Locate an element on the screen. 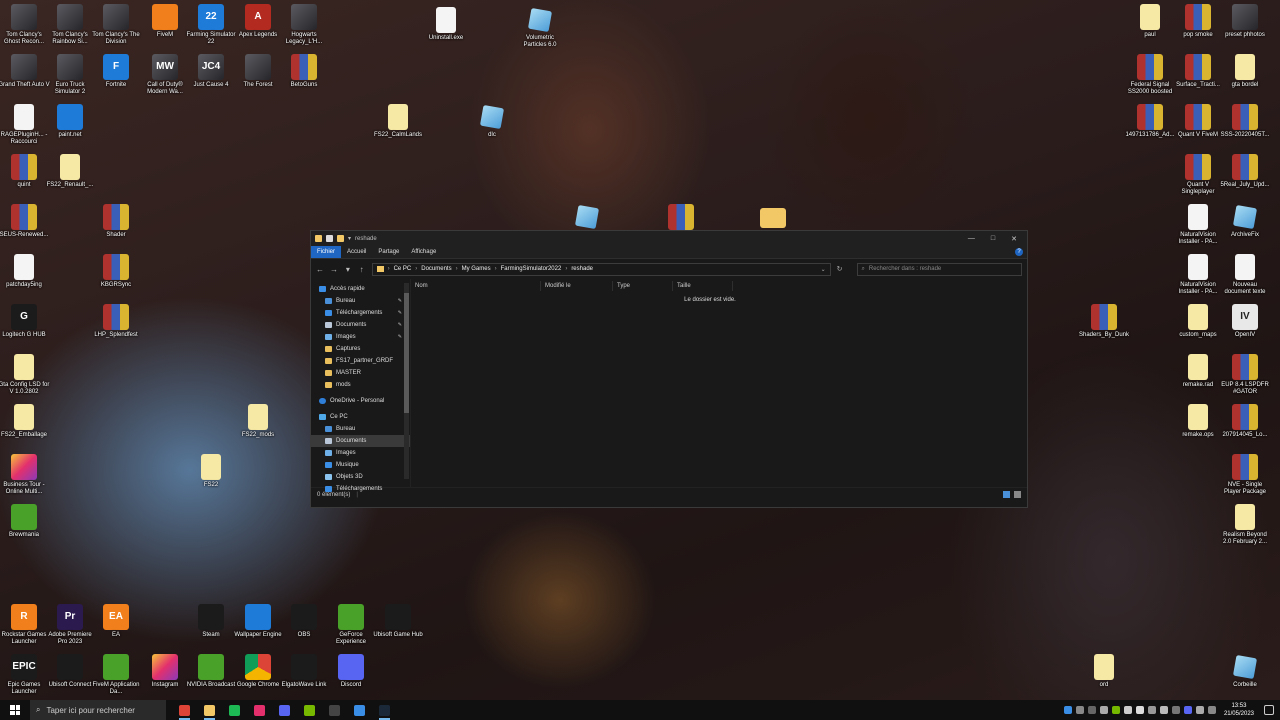  column-modifie-le: Modifié le is located at coordinates (577, 286).